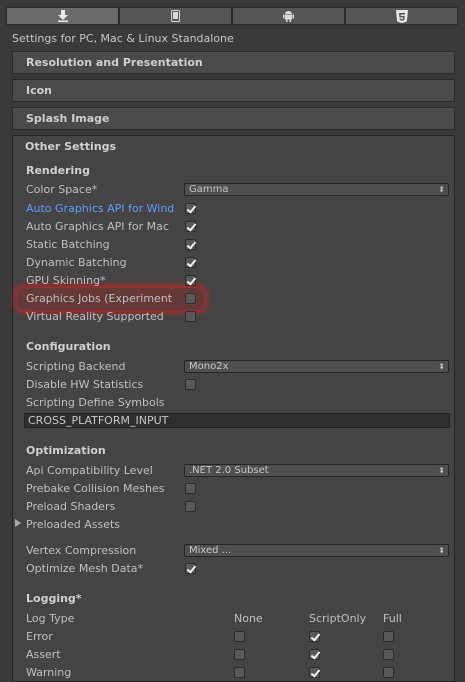 This screenshot has height=682, width=465. Describe the element at coordinates (316, 470) in the screenshot. I see `api-compatibility-dropdown: .NET 2.0 Subset ⬍` at that location.